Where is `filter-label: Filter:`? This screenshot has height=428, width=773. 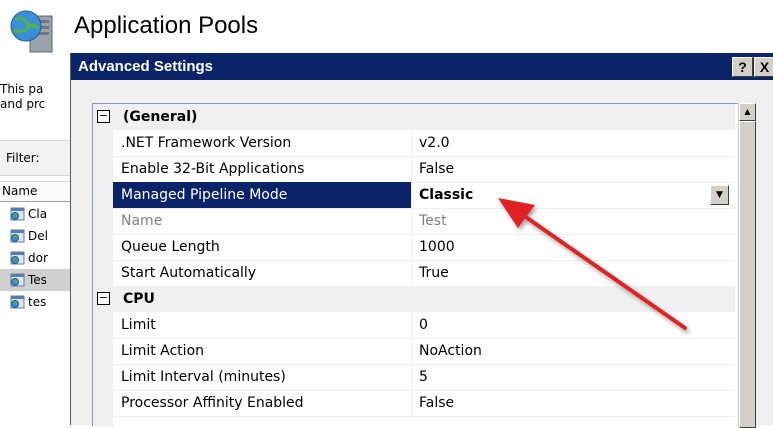 filter-label: Filter: is located at coordinates (23, 158).